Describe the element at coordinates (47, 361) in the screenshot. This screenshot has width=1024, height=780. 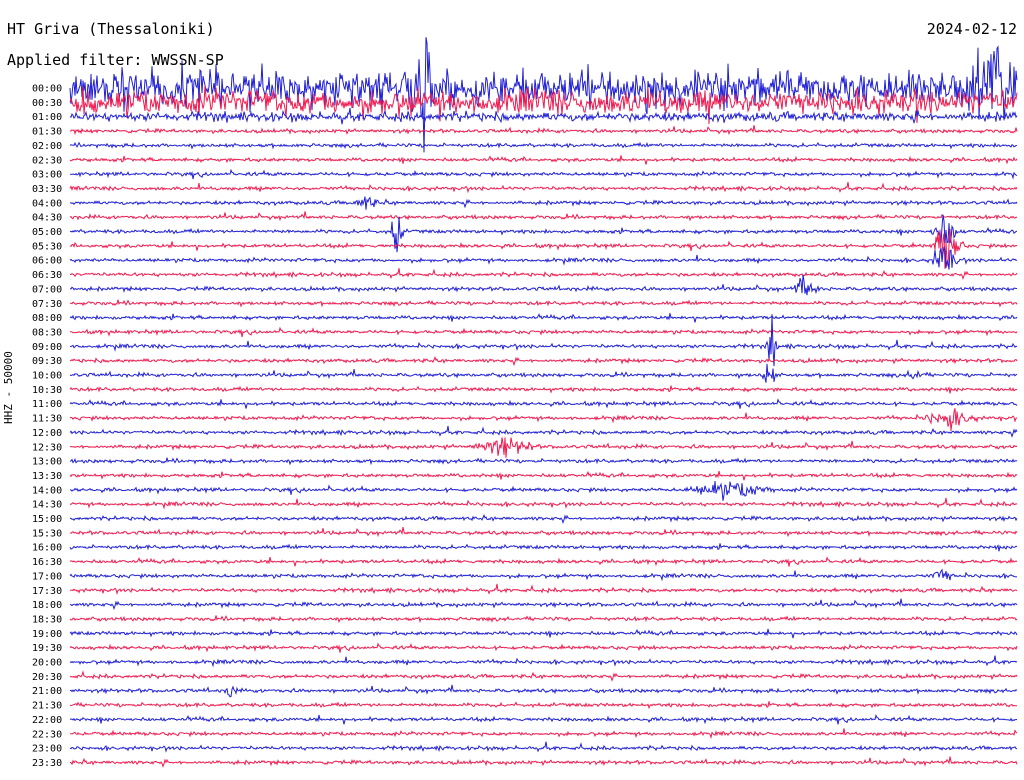
I see `time-tick-label: 09:30` at that location.